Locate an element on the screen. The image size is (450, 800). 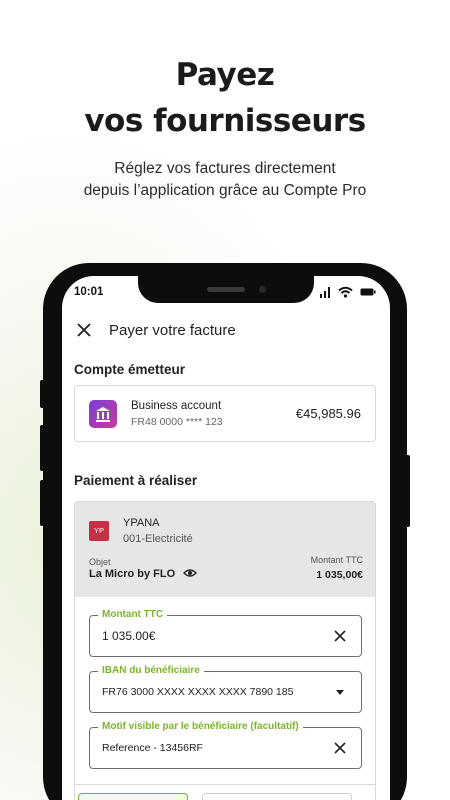
status-time: 10:01 is located at coordinates (89, 292).